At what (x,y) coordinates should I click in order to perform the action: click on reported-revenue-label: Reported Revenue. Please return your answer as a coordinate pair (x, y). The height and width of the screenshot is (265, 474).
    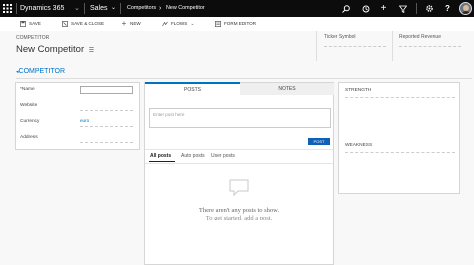
    Looking at the image, I should click on (420, 37).